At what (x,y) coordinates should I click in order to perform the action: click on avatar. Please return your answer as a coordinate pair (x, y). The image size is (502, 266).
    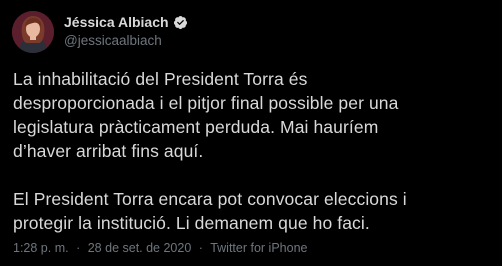
    Looking at the image, I should click on (33, 32).